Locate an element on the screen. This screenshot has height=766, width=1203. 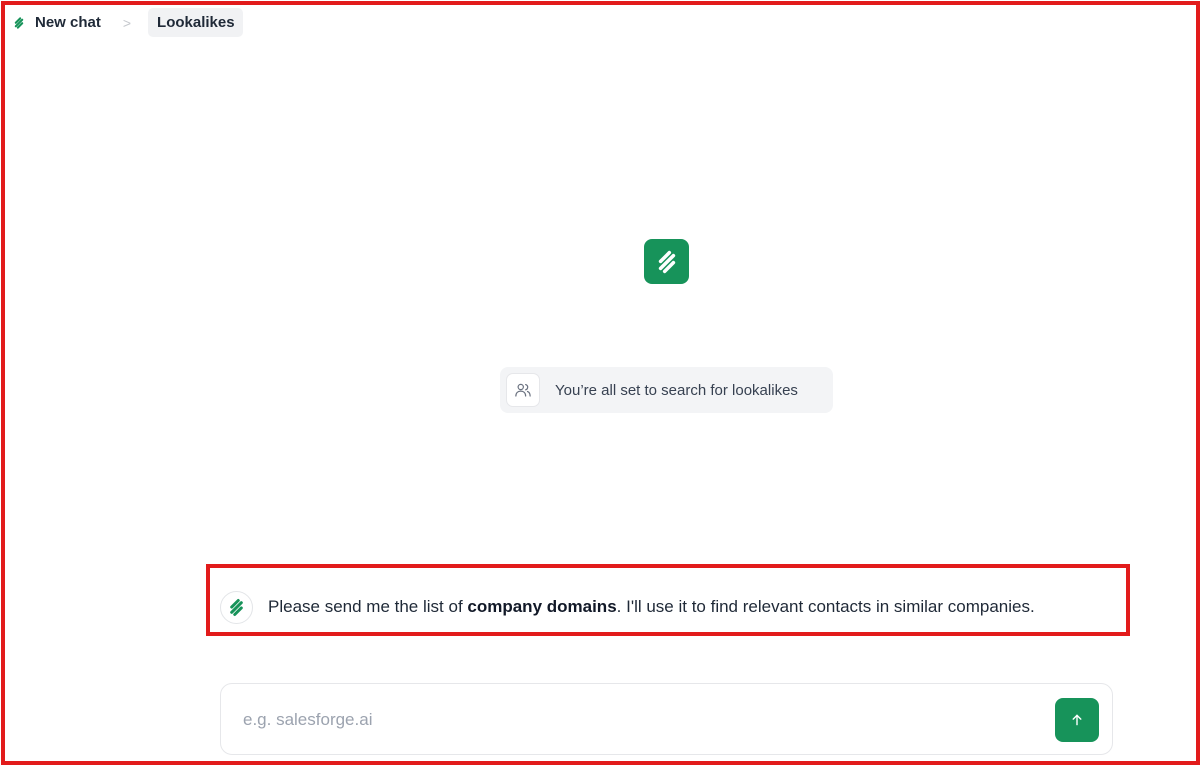
message-prefix: Please send me the list of is located at coordinates (368, 606).